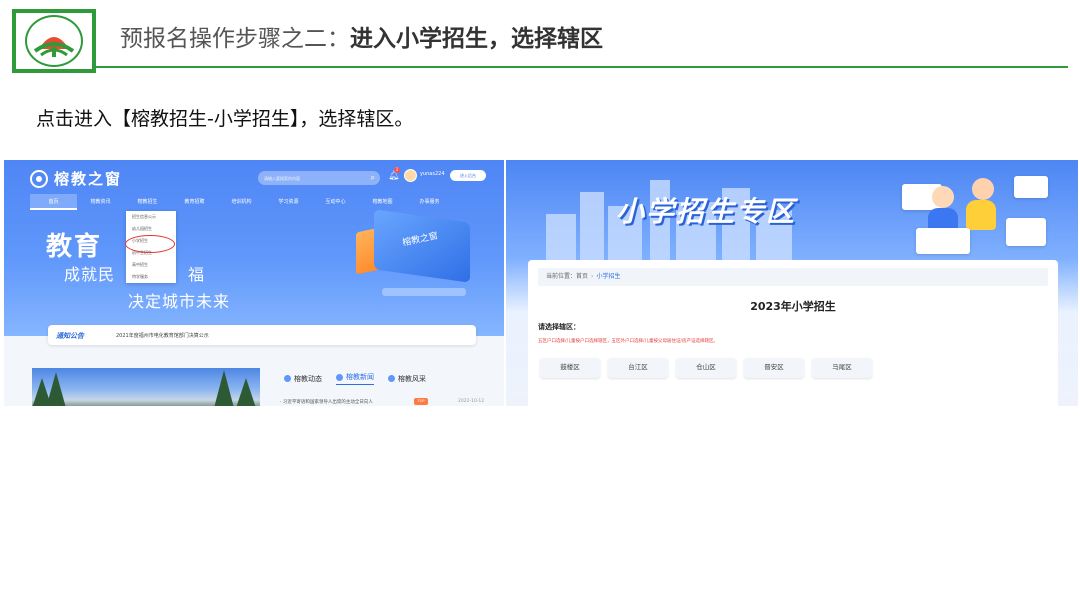 The image size is (1080, 608). I want to click on dropdown-item-notice: 招生信息公示, so click(151, 217).